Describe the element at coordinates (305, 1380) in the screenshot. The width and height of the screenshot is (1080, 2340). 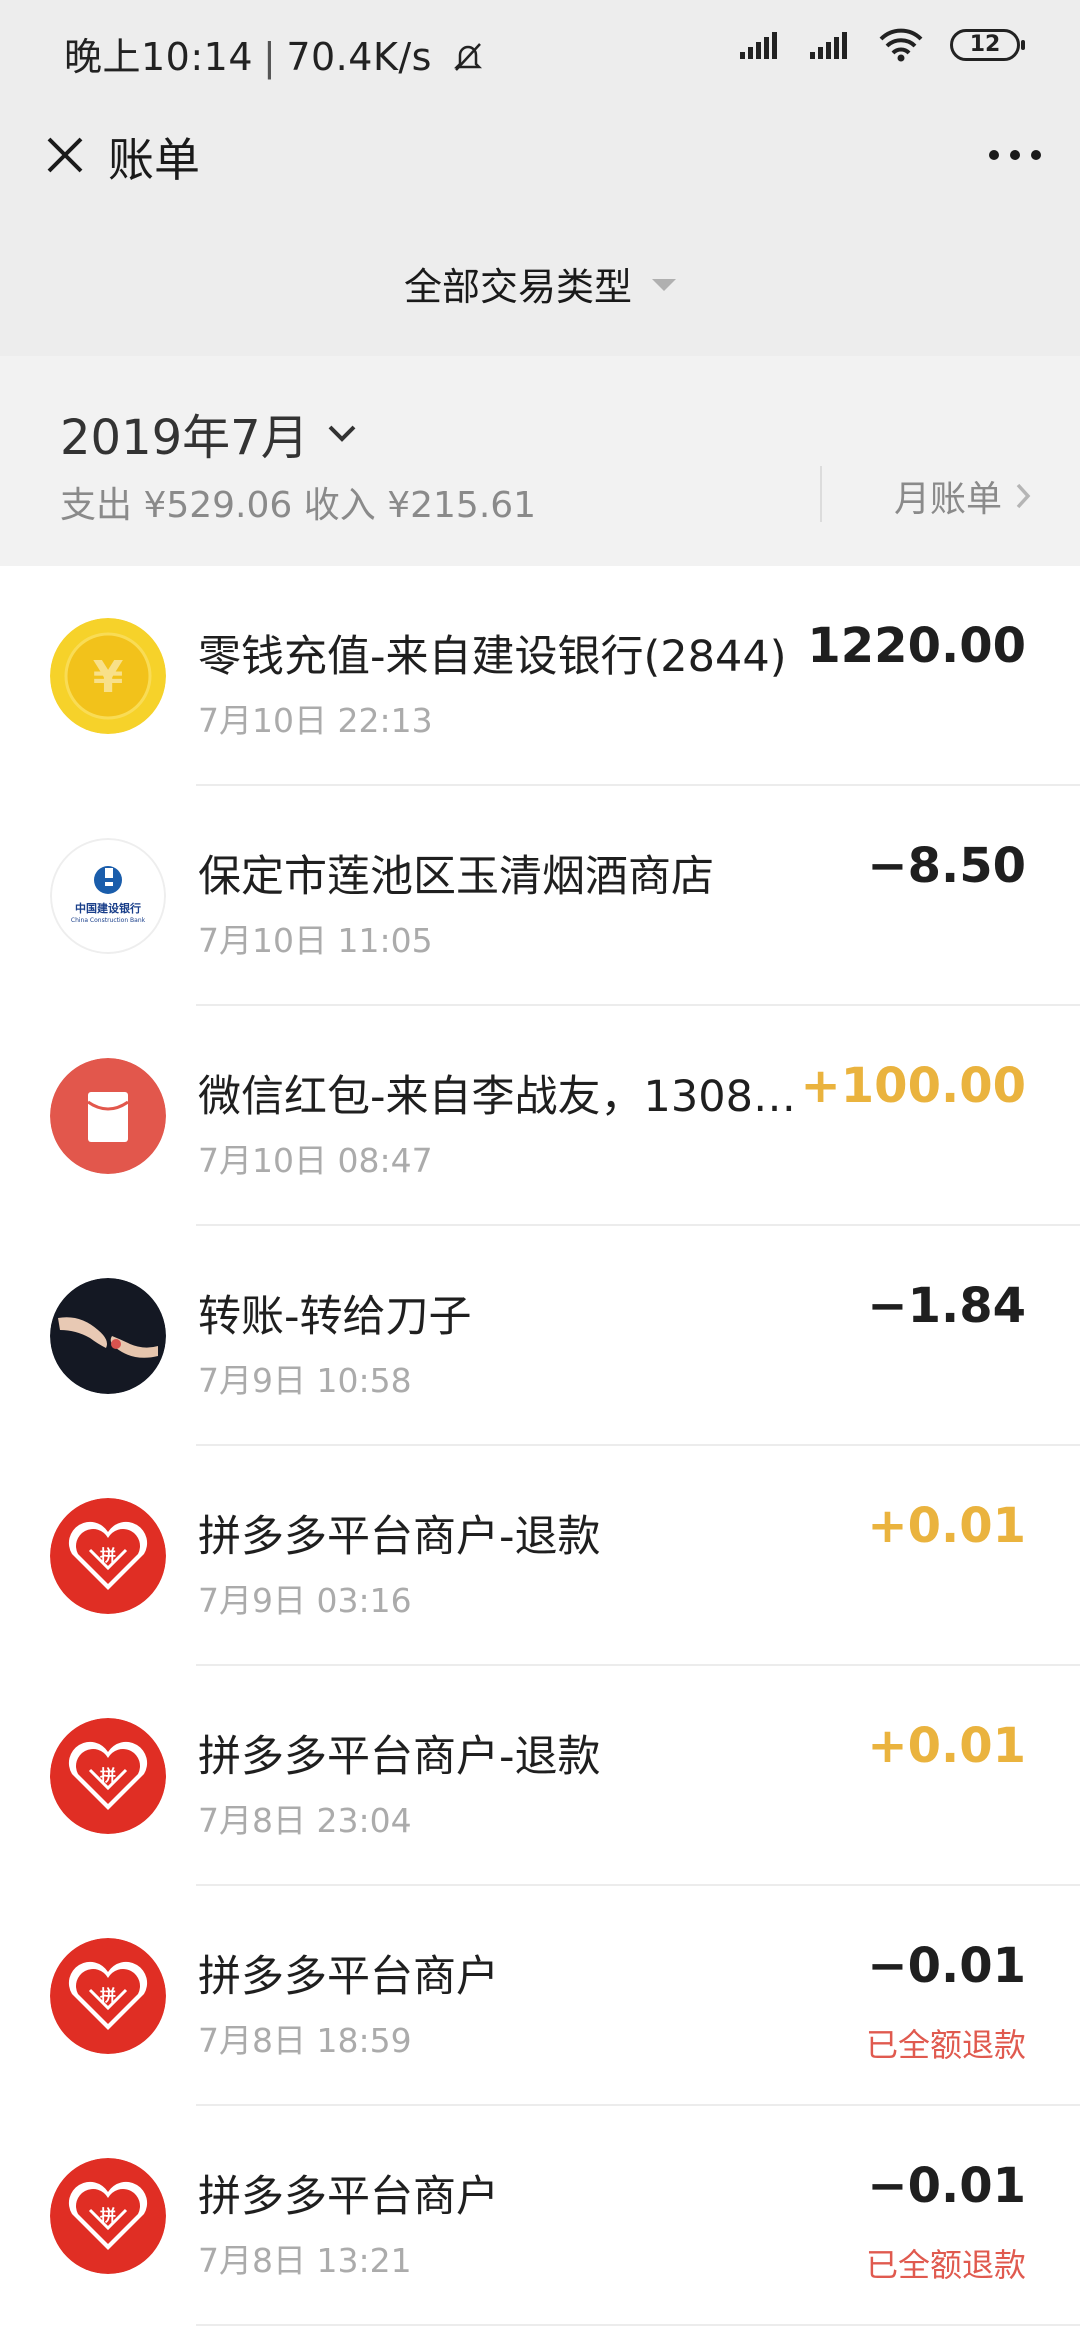
I see `transaction-time: 7月9日 10:58` at that location.